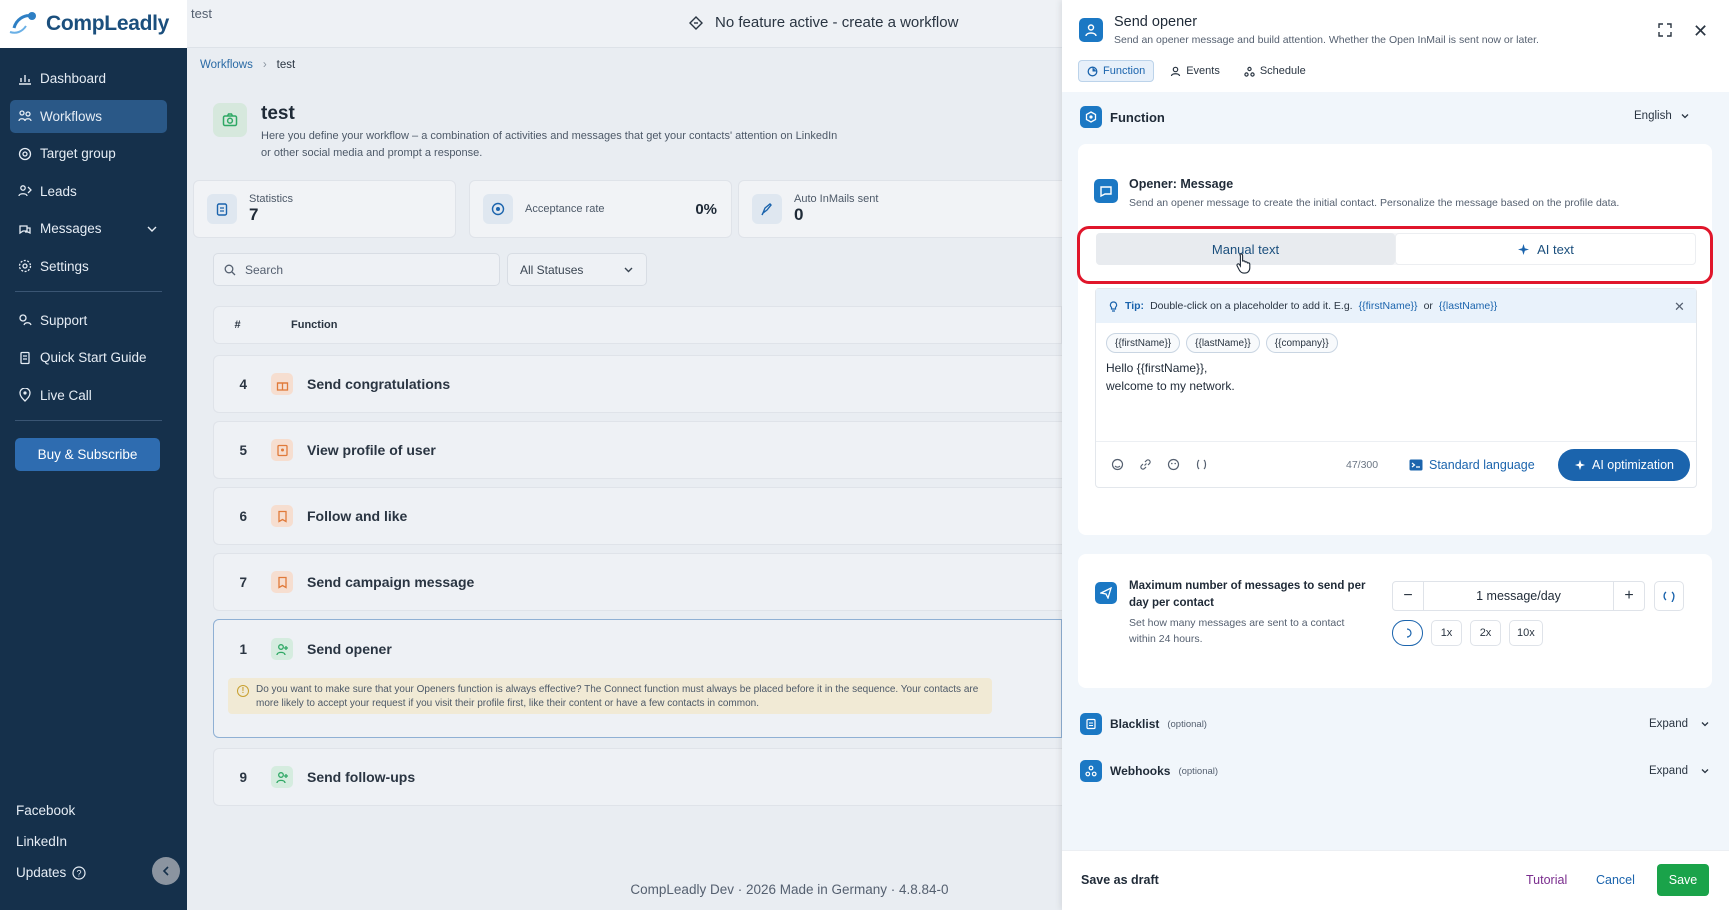  What do you see at coordinates (1117, 464) in the screenshot?
I see `emoji-icon` at bounding box center [1117, 464].